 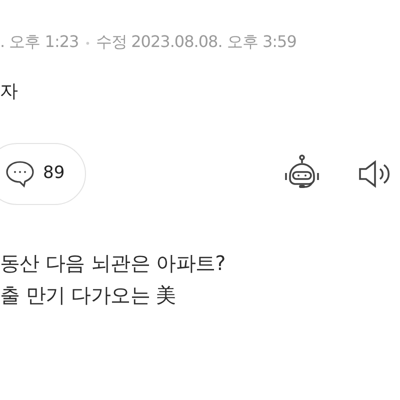 What do you see at coordinates (43, 174) in the screenshot?
I see `comment-button: 89` at bounding box center [43, 174].